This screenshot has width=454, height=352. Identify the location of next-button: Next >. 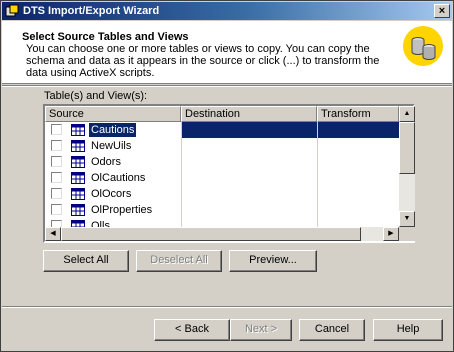
(261, 330).